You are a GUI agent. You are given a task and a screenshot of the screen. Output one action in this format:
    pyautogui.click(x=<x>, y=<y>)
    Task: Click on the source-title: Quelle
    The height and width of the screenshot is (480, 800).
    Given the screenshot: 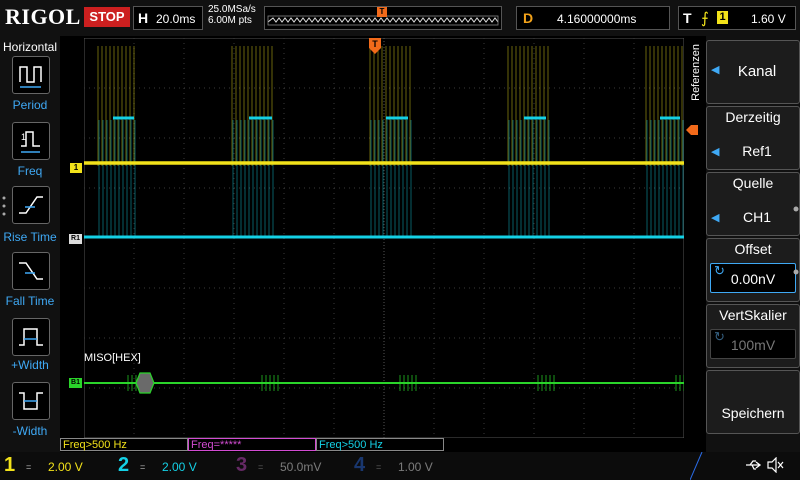 What is the action you would take?
    pyautogui.click(x=753, y=183)
    